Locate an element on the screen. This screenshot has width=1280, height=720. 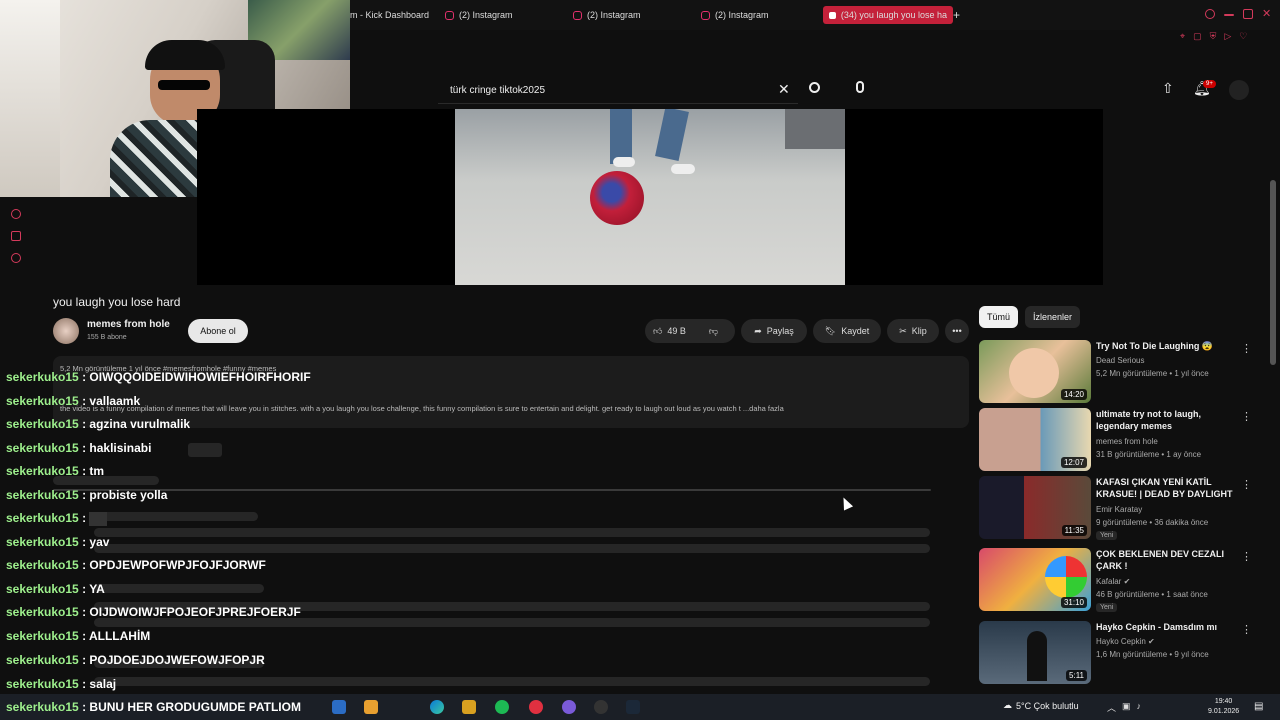
minimize-icon is located at coordinates (1229, 15).